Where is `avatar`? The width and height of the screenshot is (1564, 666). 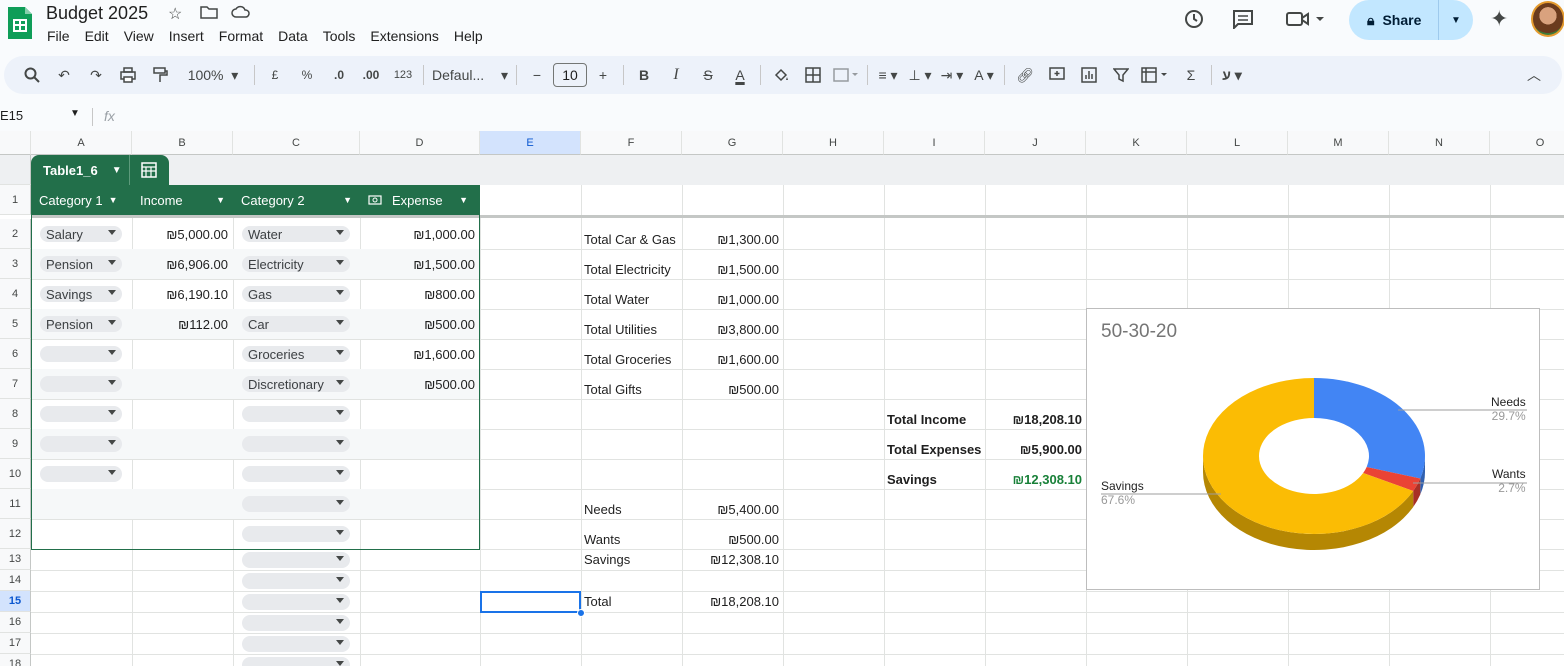 avatar is located at coordinates (1547, 19).